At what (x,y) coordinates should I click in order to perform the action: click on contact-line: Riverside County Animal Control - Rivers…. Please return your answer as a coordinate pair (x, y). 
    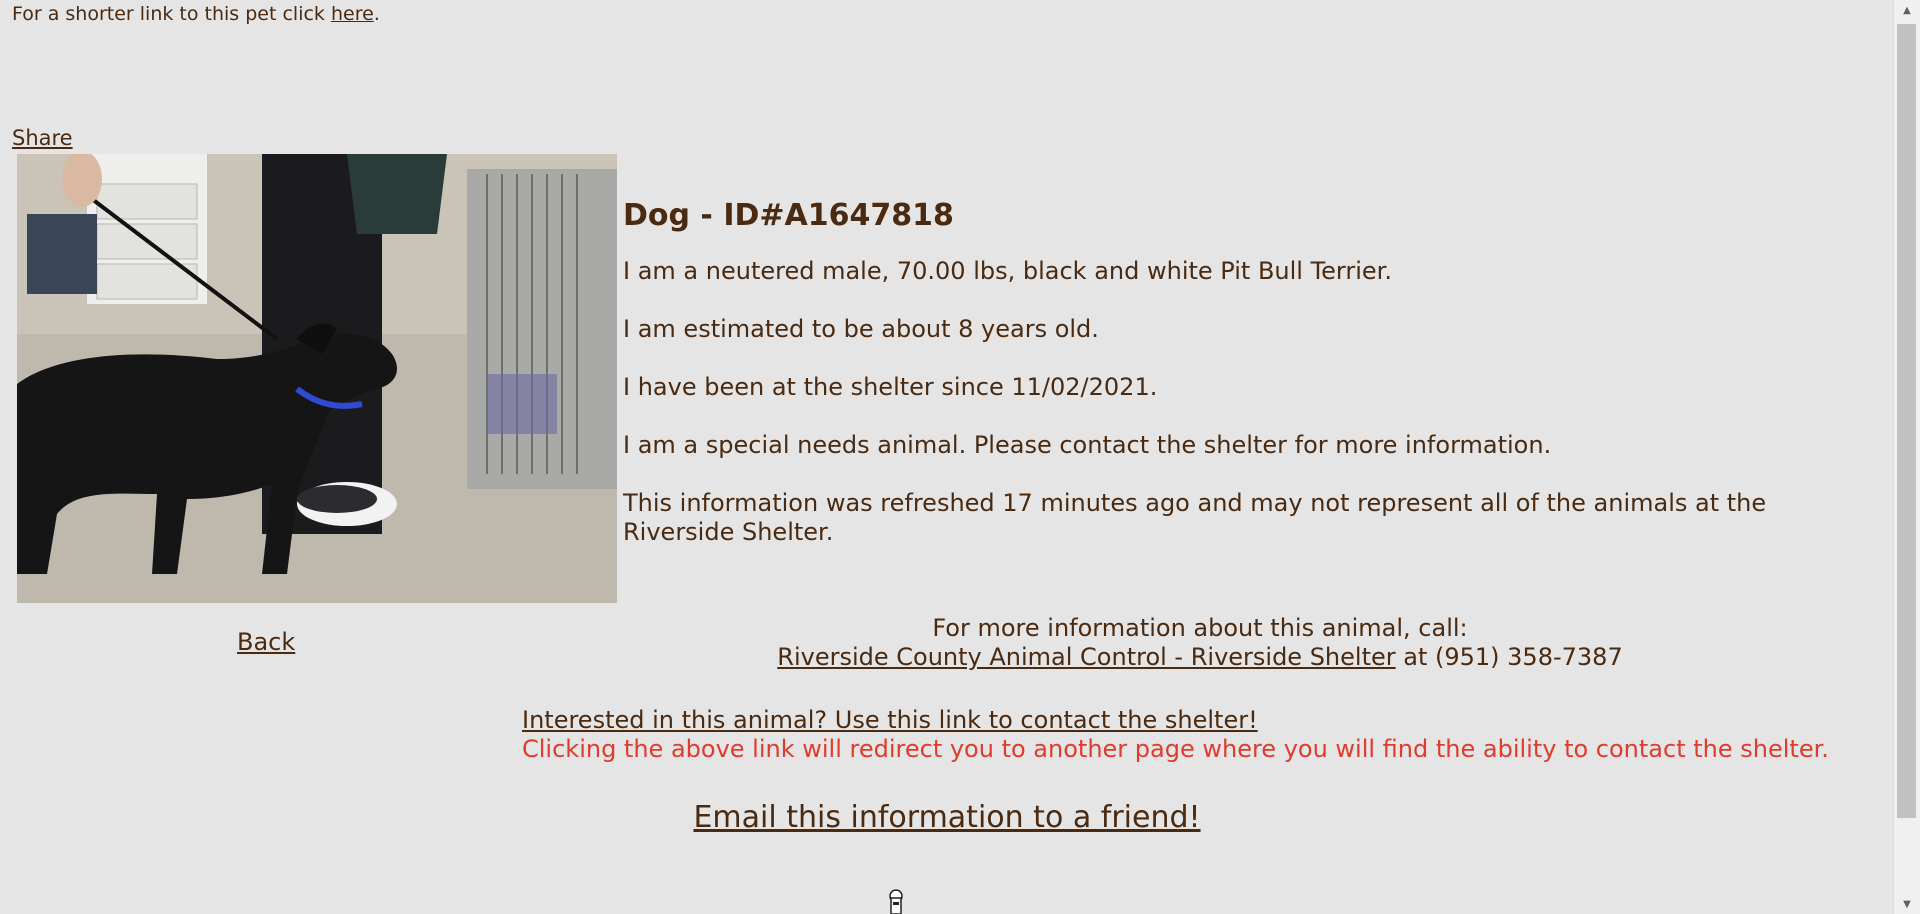
    Looking at the image, I should click on (1200, 657).